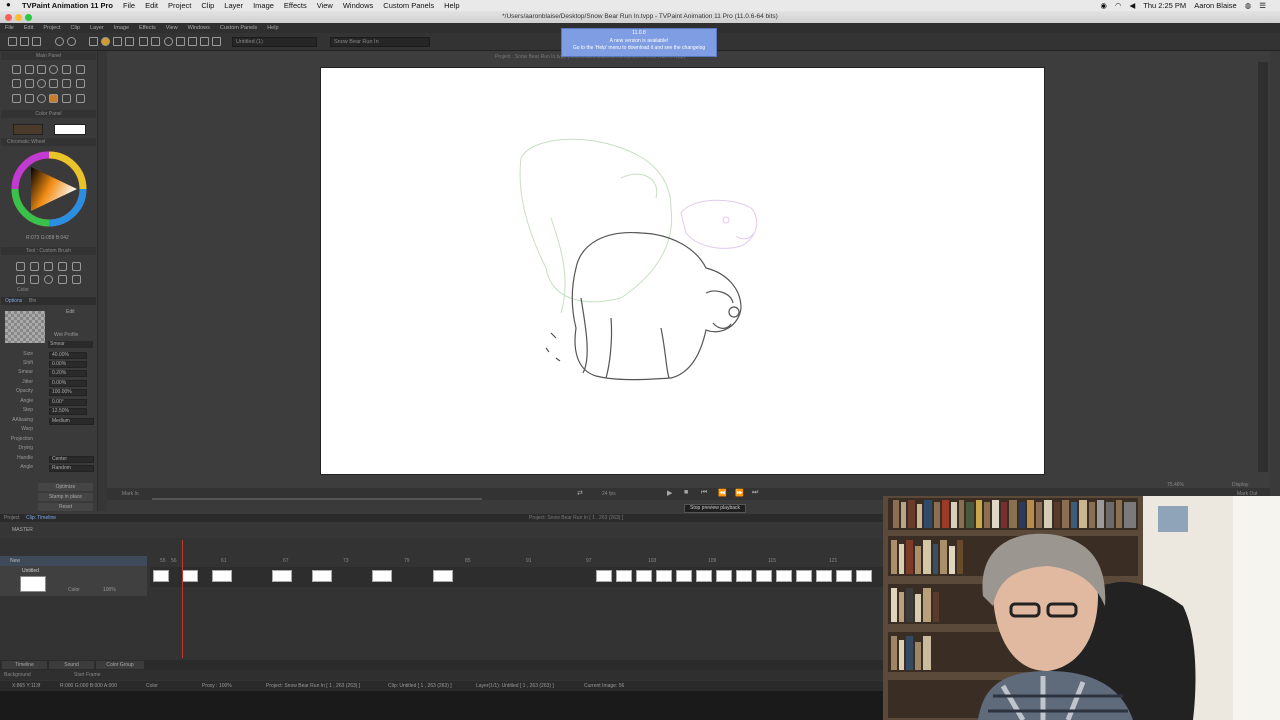 Image resolution: width=1280 pixels, height=720 pixels. I want to click on app-menu-layer: Layer, so click(97, 28).